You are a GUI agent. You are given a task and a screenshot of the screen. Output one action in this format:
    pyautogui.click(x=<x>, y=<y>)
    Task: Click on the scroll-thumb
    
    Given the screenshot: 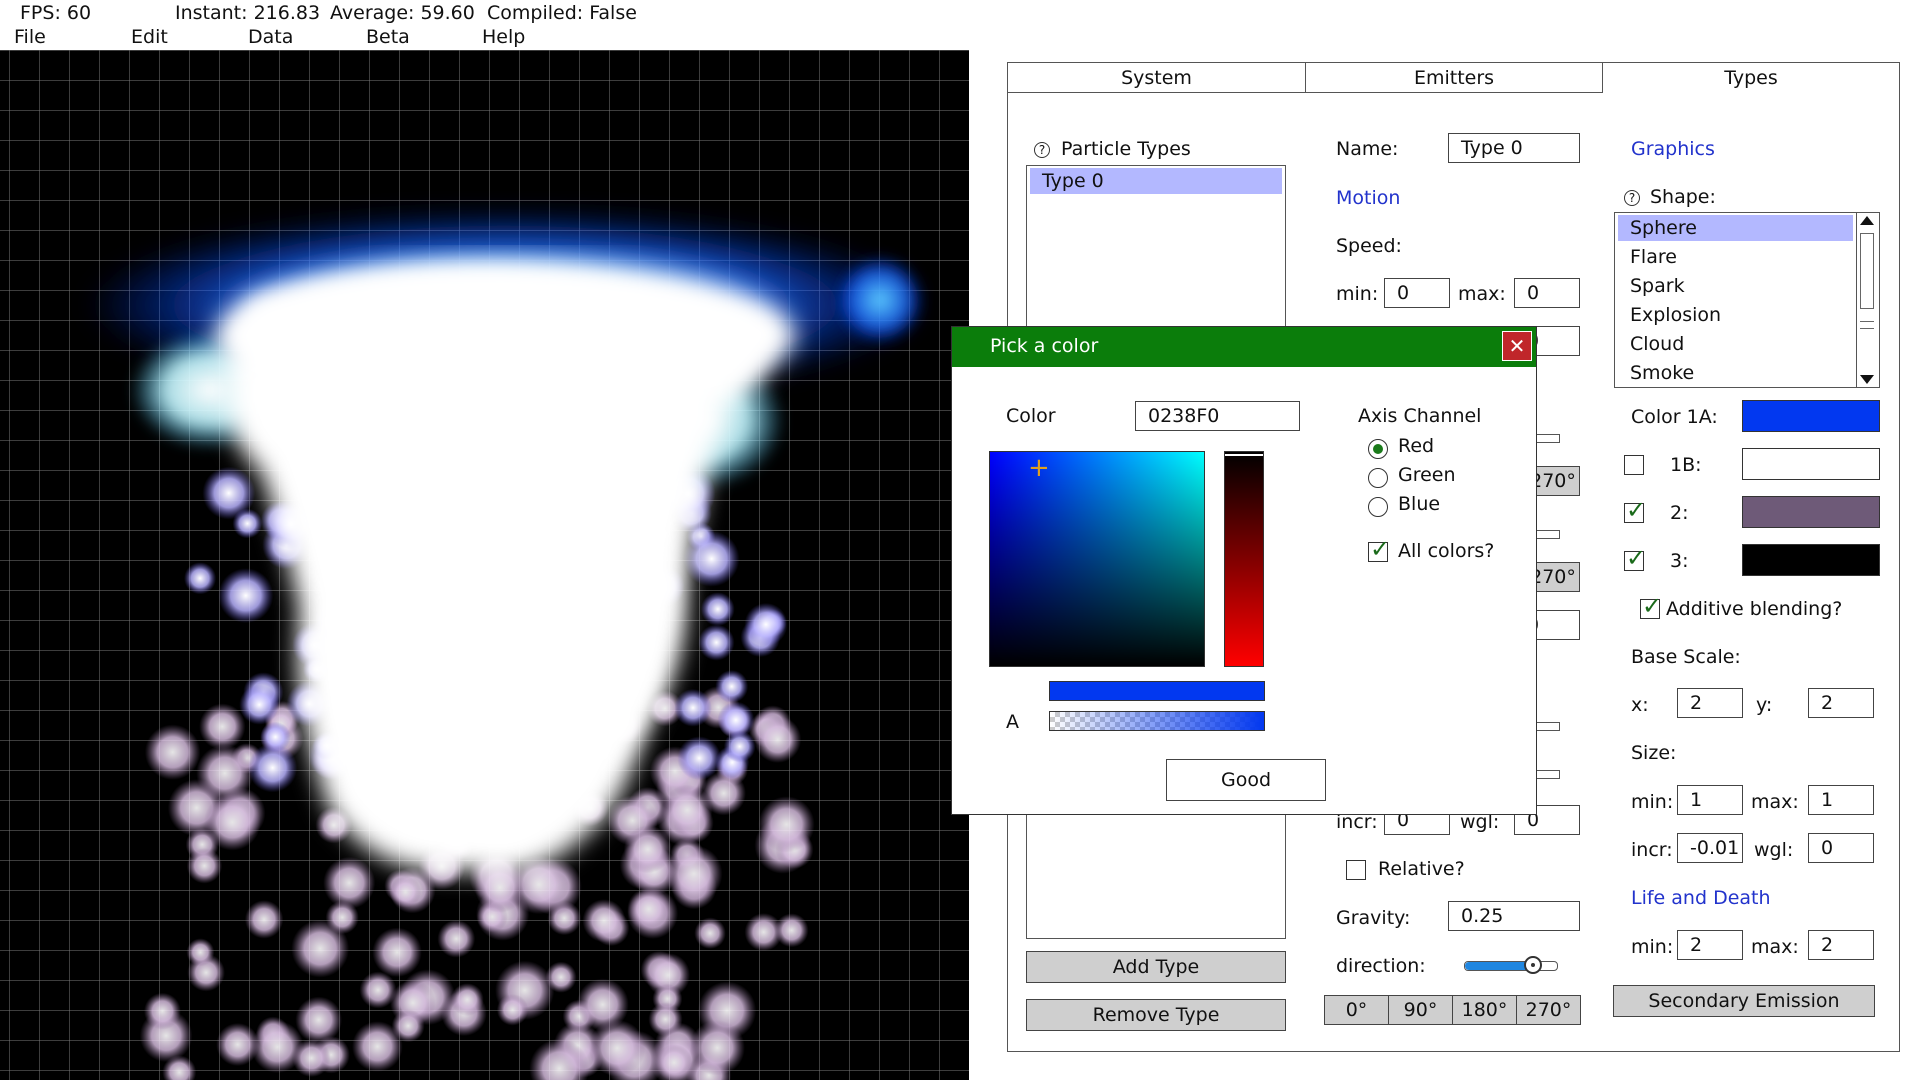 What is the action you would take?
    pyautogui.click(x=1867, y=271)
    